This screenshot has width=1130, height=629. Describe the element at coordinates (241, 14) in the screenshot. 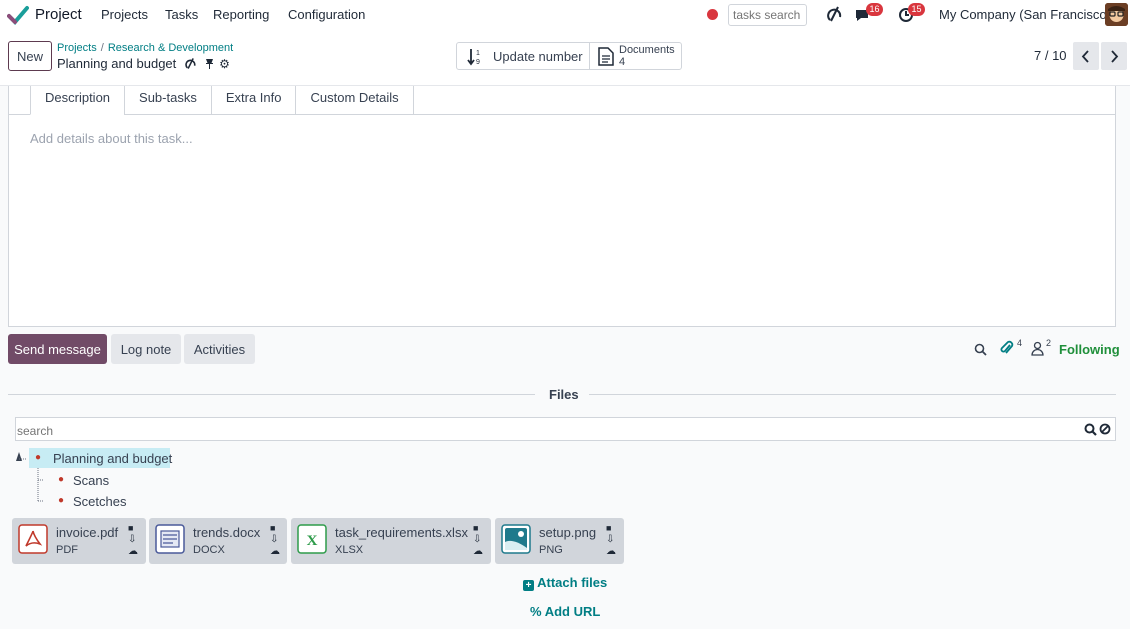

I see `menu-reporting: Reporting` at that location.